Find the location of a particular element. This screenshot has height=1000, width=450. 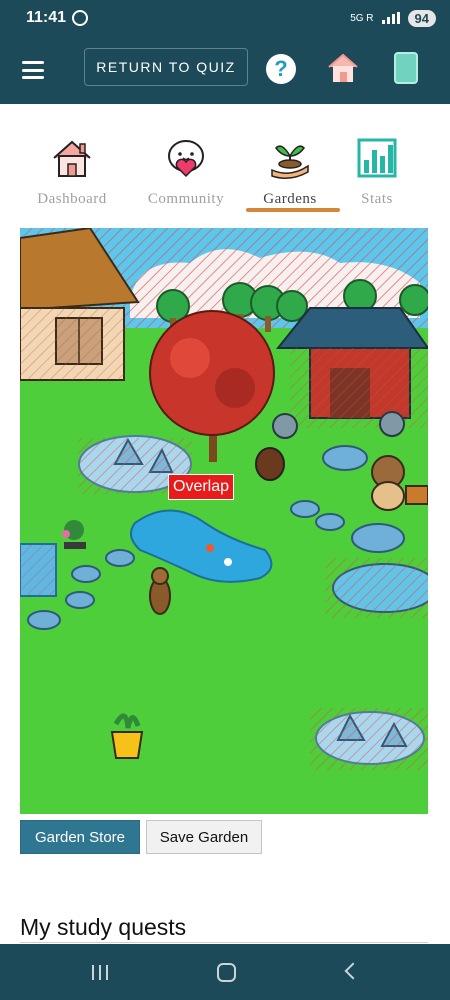

recent-apps-icon is located at coordinates (100, 972).